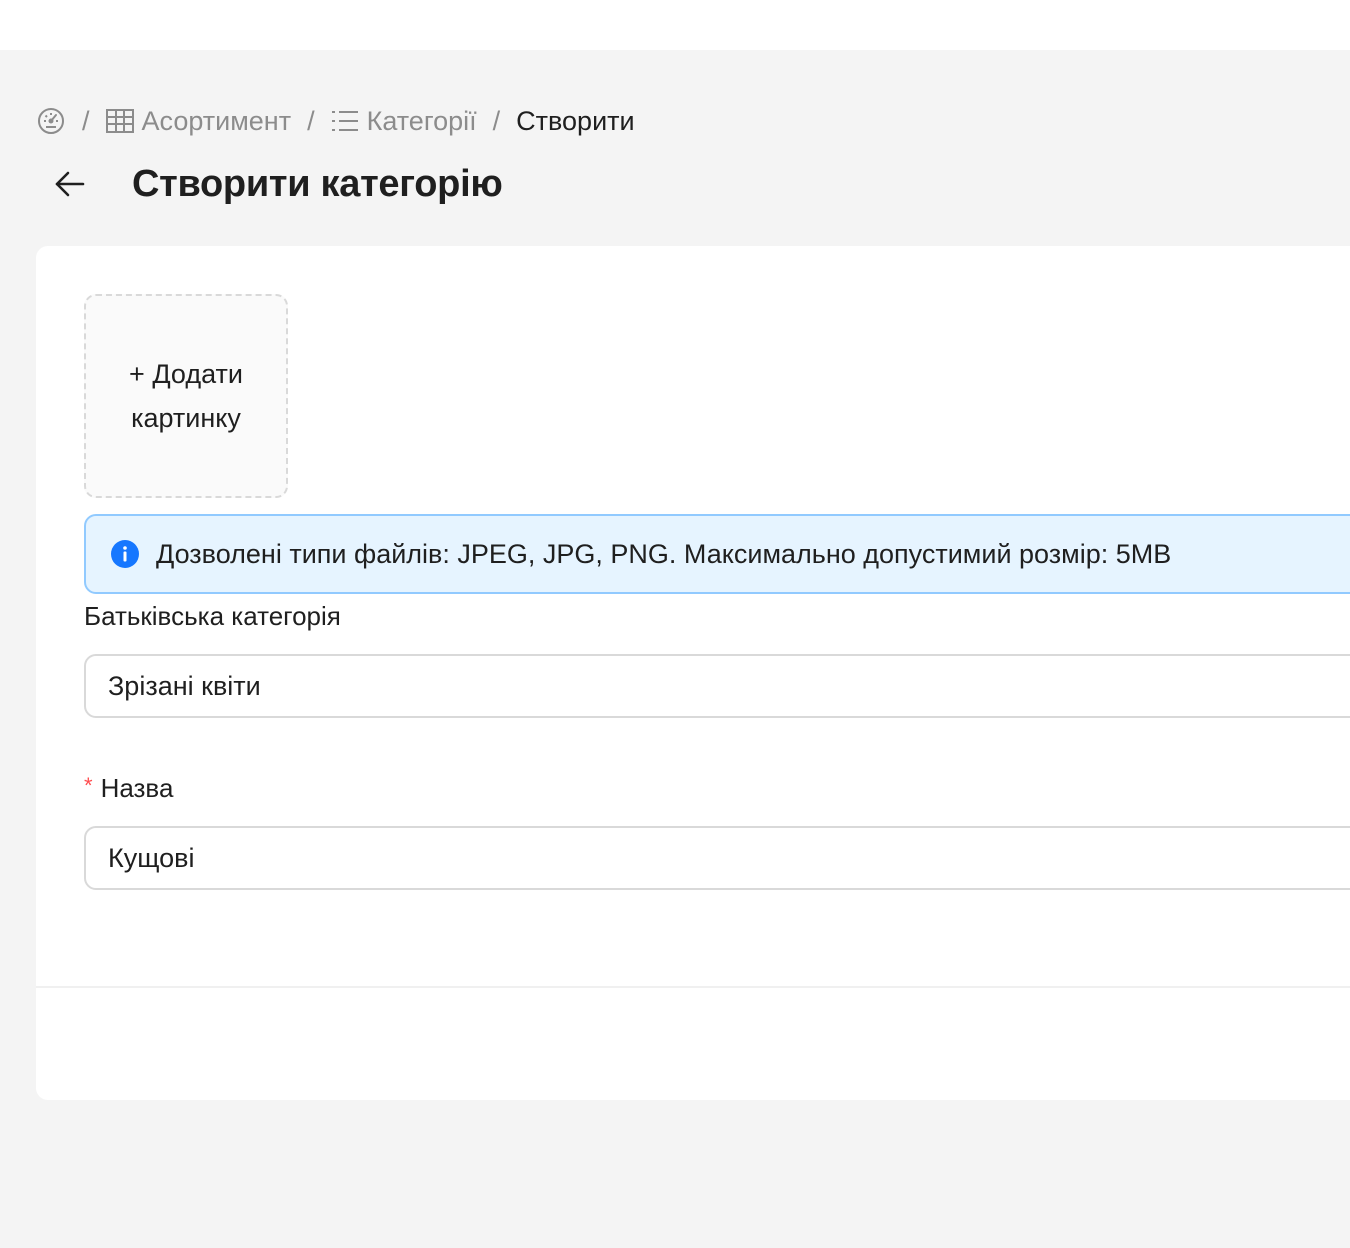  Describe the element at coordinates (216, 120) in the screenshot. I see `breadcrumb-label: Асортимент` at that location.